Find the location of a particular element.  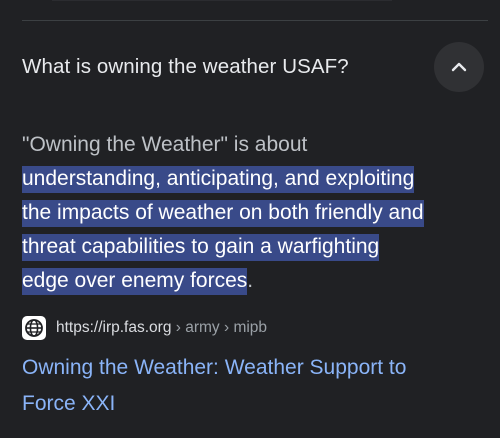

source-domain: https://irp.fas.org is located at coordinates (114, 327).